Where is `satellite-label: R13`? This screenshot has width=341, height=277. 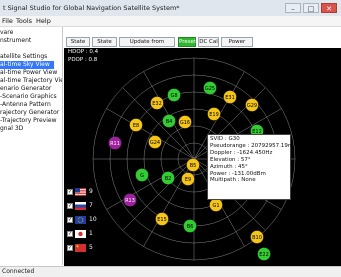
satellite-label: R13 is located at coordinates (130, 201).